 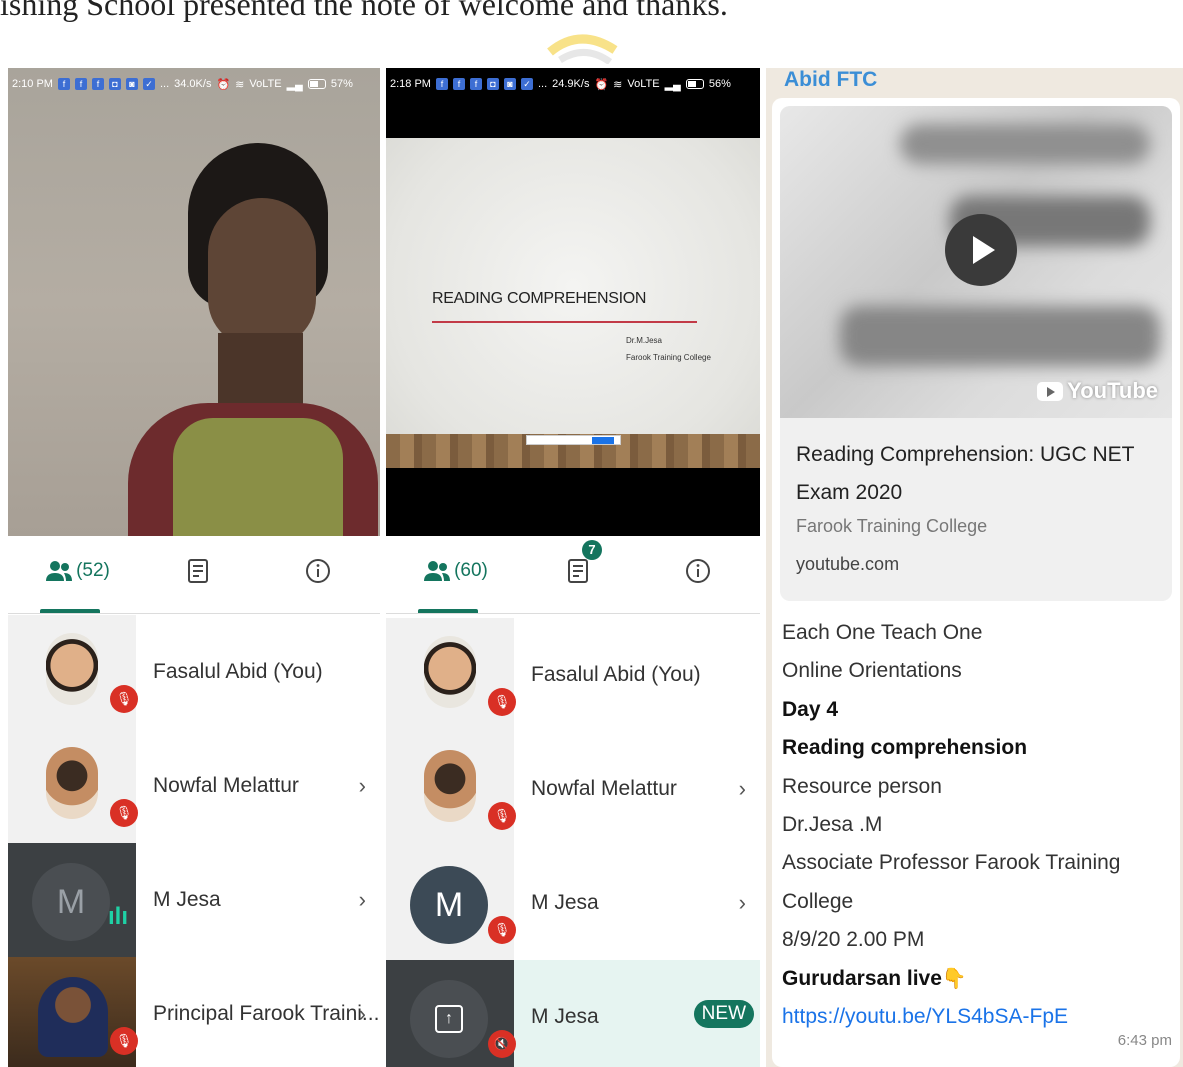 What do you see at coordinates (93, 570) in the screenshot?
I see `people-count: (52)` at bounding box center [93, 570].